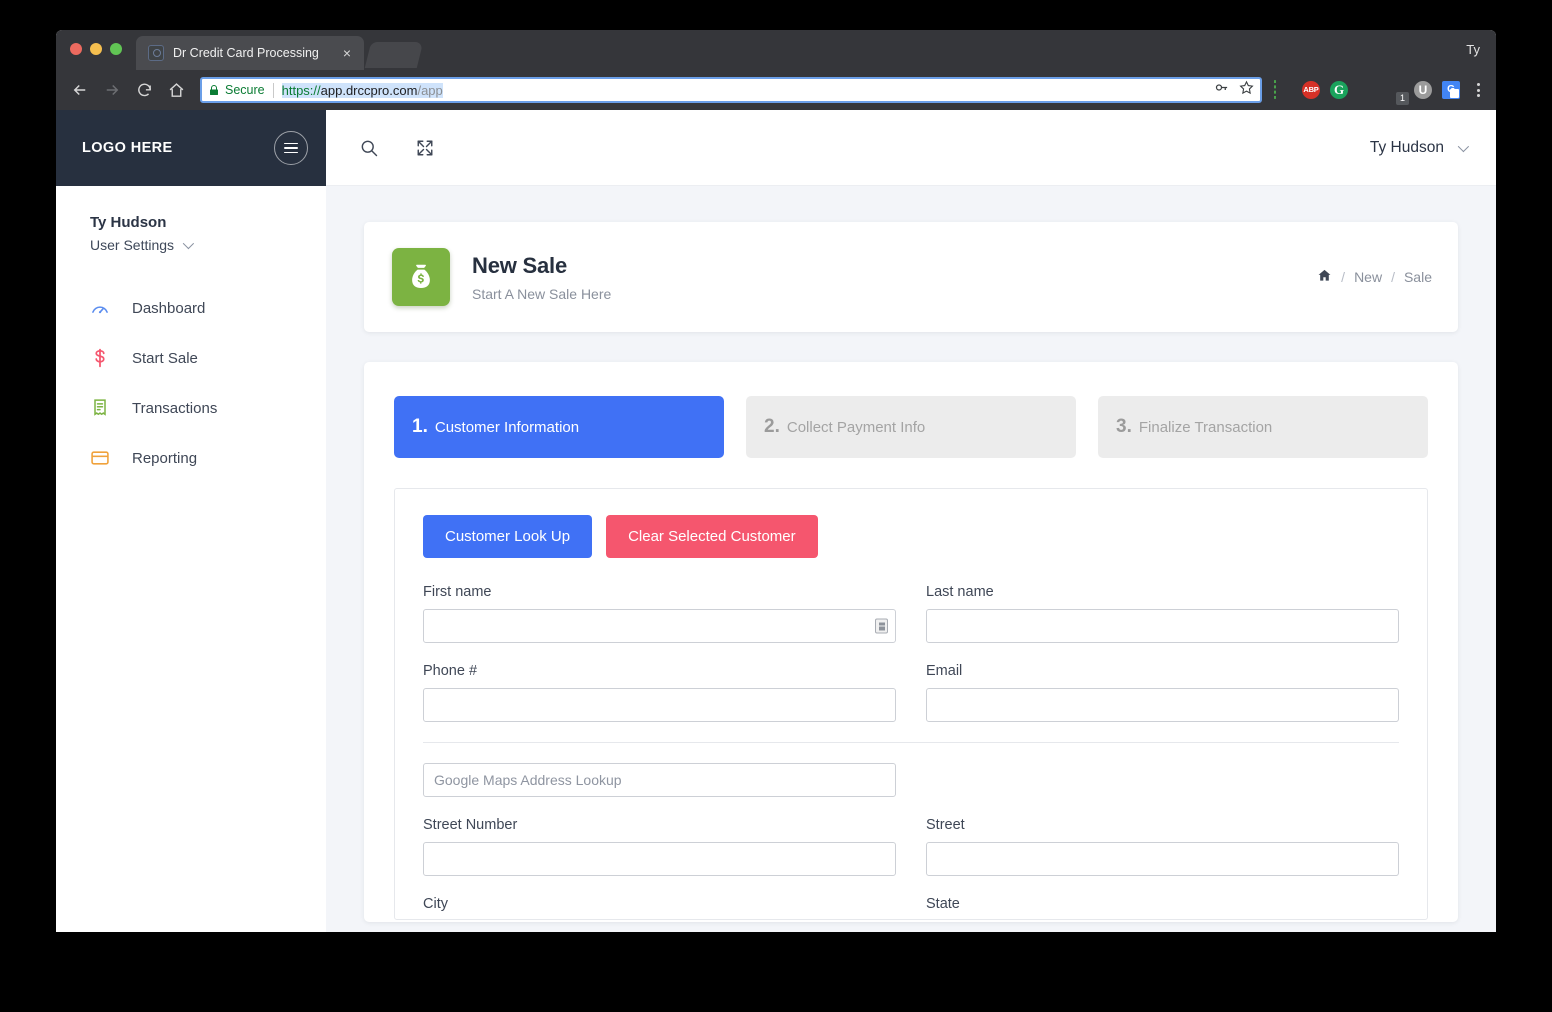 The image size is (1552, 1012). Describe the element at coordinates (430, 90) in the screenshot. I see `url-path: /app` at that location.